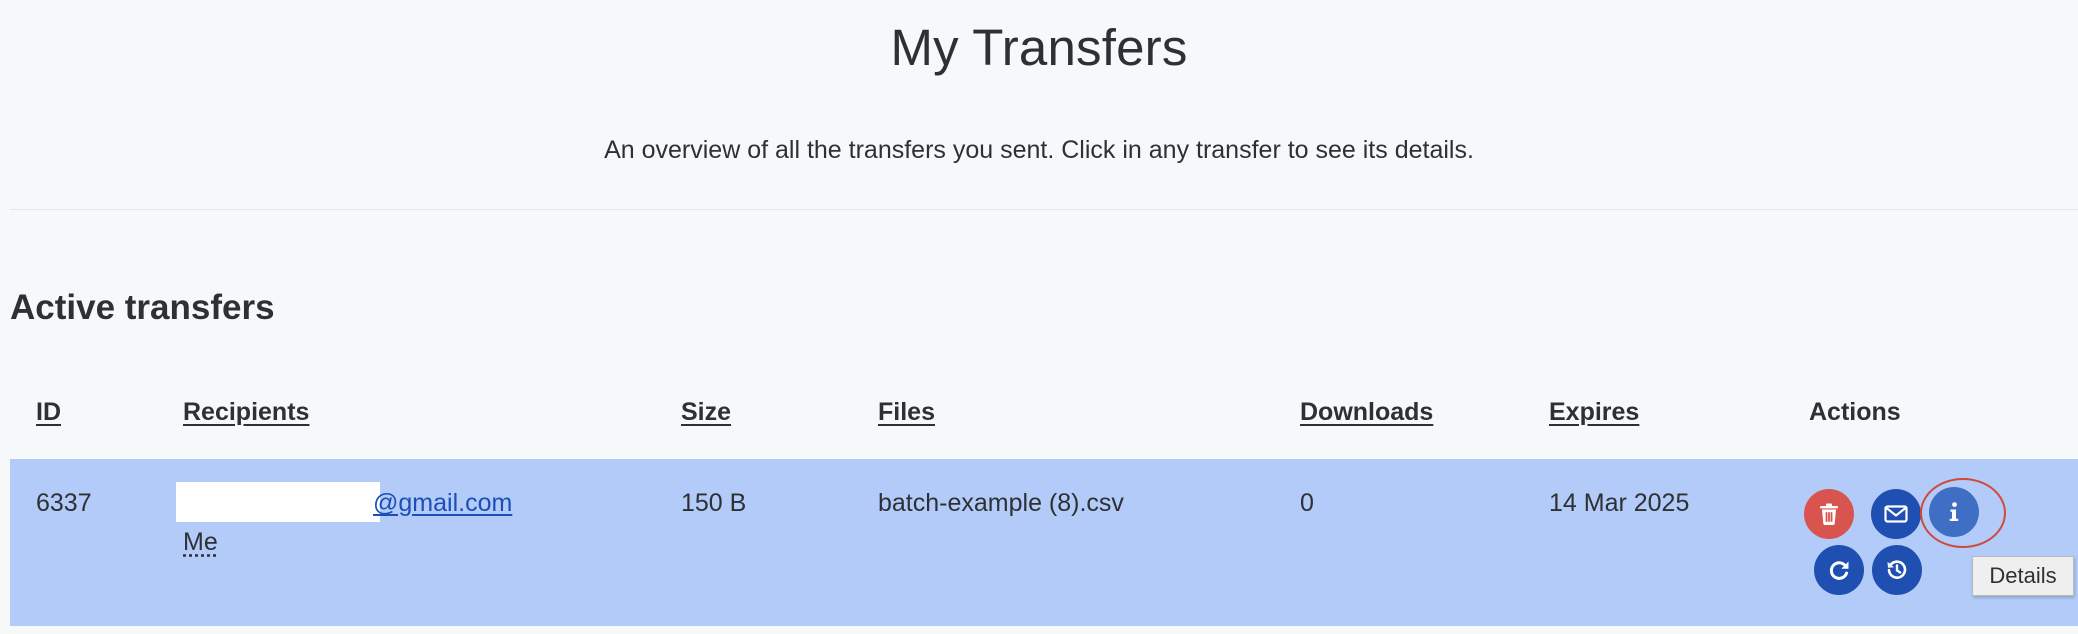 Image resolution: width=2078 pixels, height=634 pixels. I want to click on column-header-expires: Expires, so click(1594, 412).